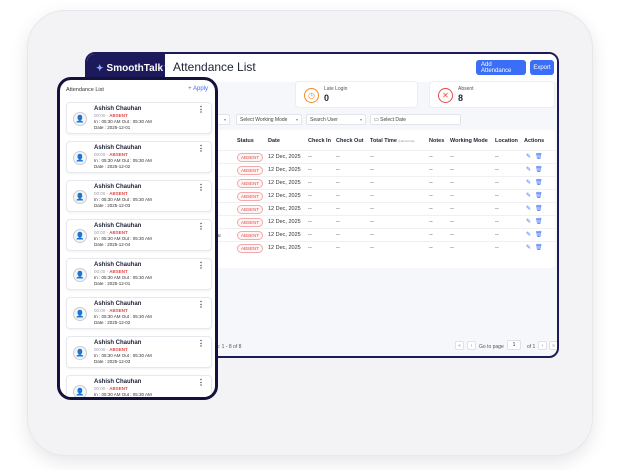 Image resolution: width=620 pixels, height=470 pixels. I want to click on working-mode-cell: --, so click(452, 209).